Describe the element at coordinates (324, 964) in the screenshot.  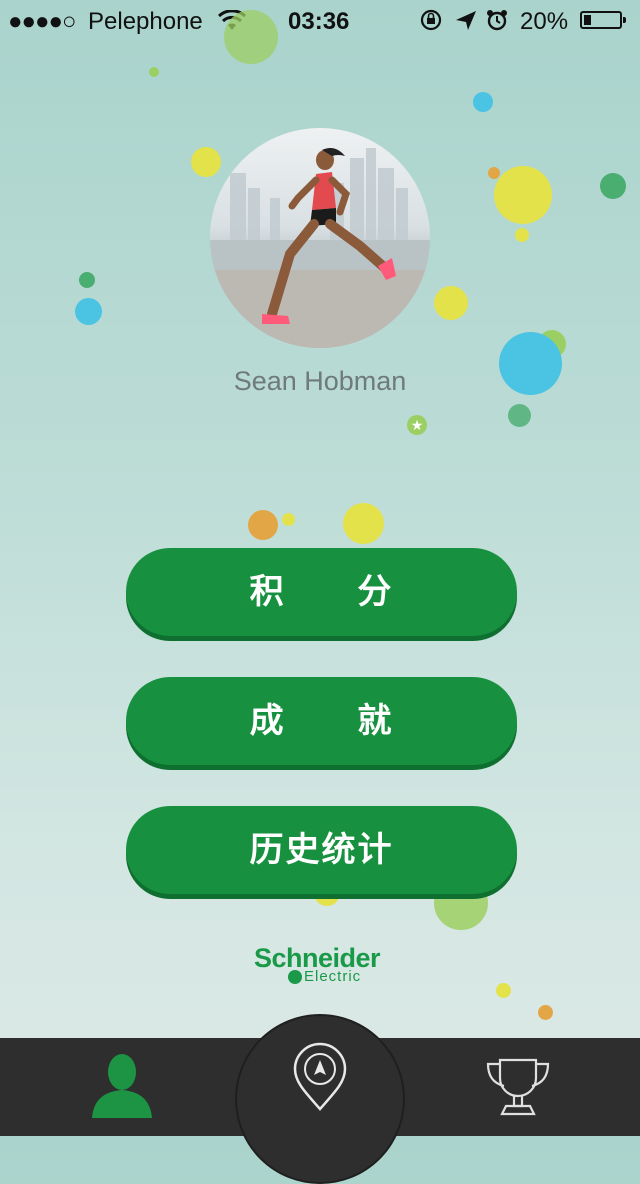
I see `schneider-electric-logo: Schneider Electric` at that location.